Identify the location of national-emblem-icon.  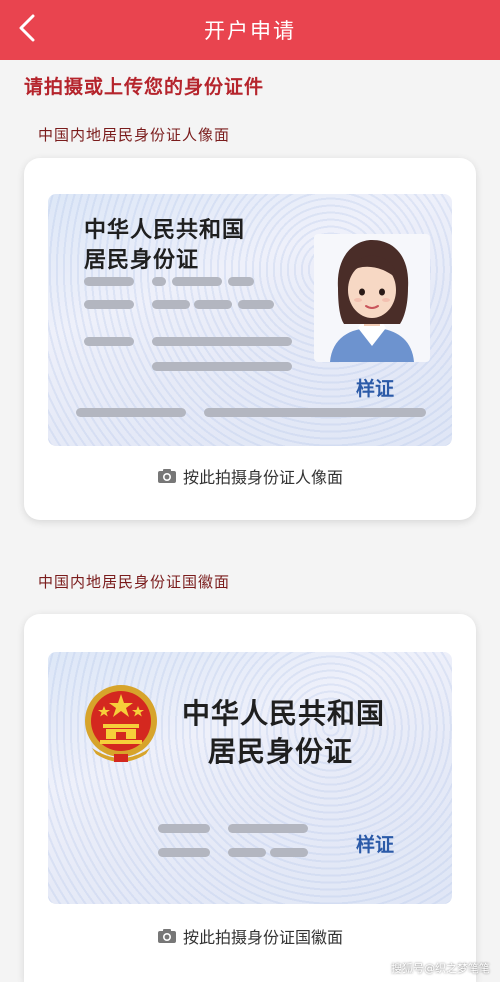
(121, 723).